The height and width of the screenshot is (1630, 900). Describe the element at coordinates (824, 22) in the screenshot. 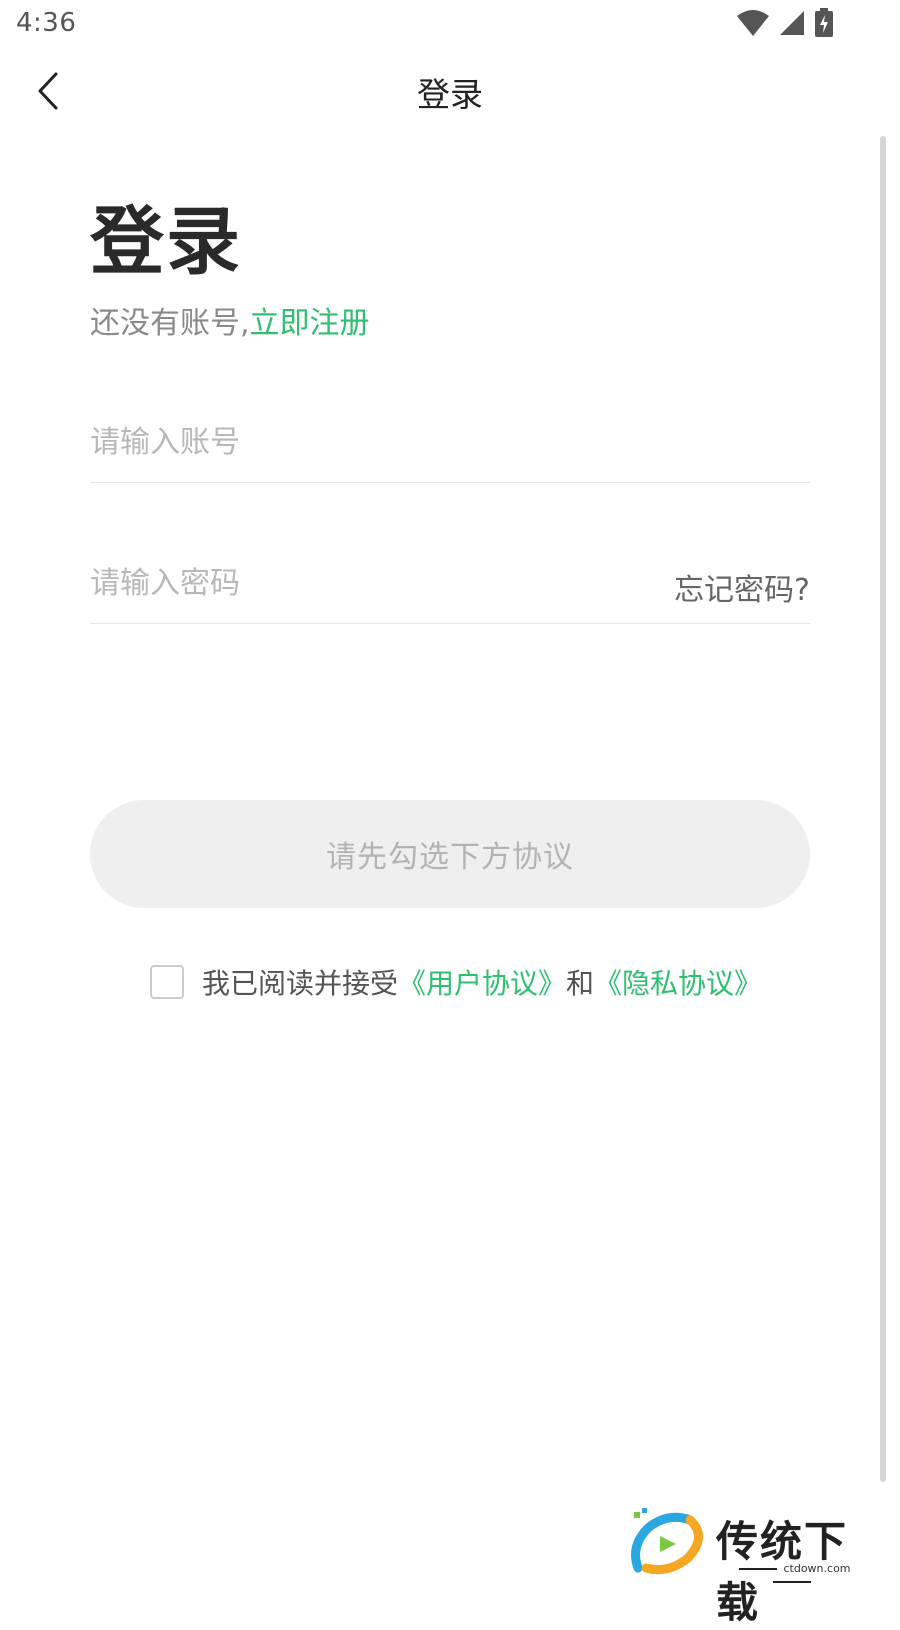

I see `battery-charging-icon` at that location.